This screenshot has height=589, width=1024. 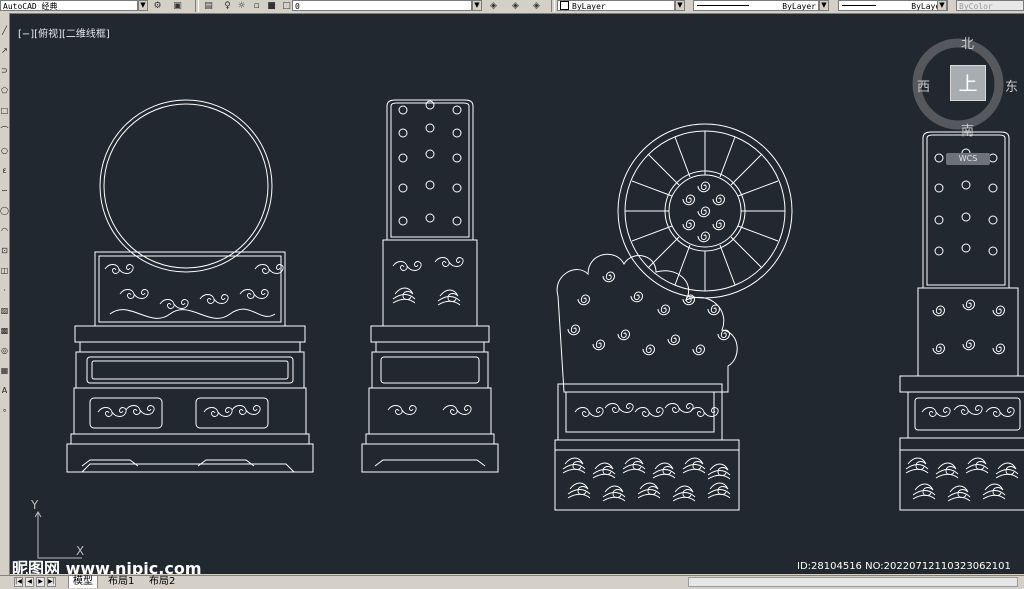 I want to click on layout-tab-bar: |◀ ◀ ▶ ▶| 模型 布局1 布局2, so click(x=512, y=582).